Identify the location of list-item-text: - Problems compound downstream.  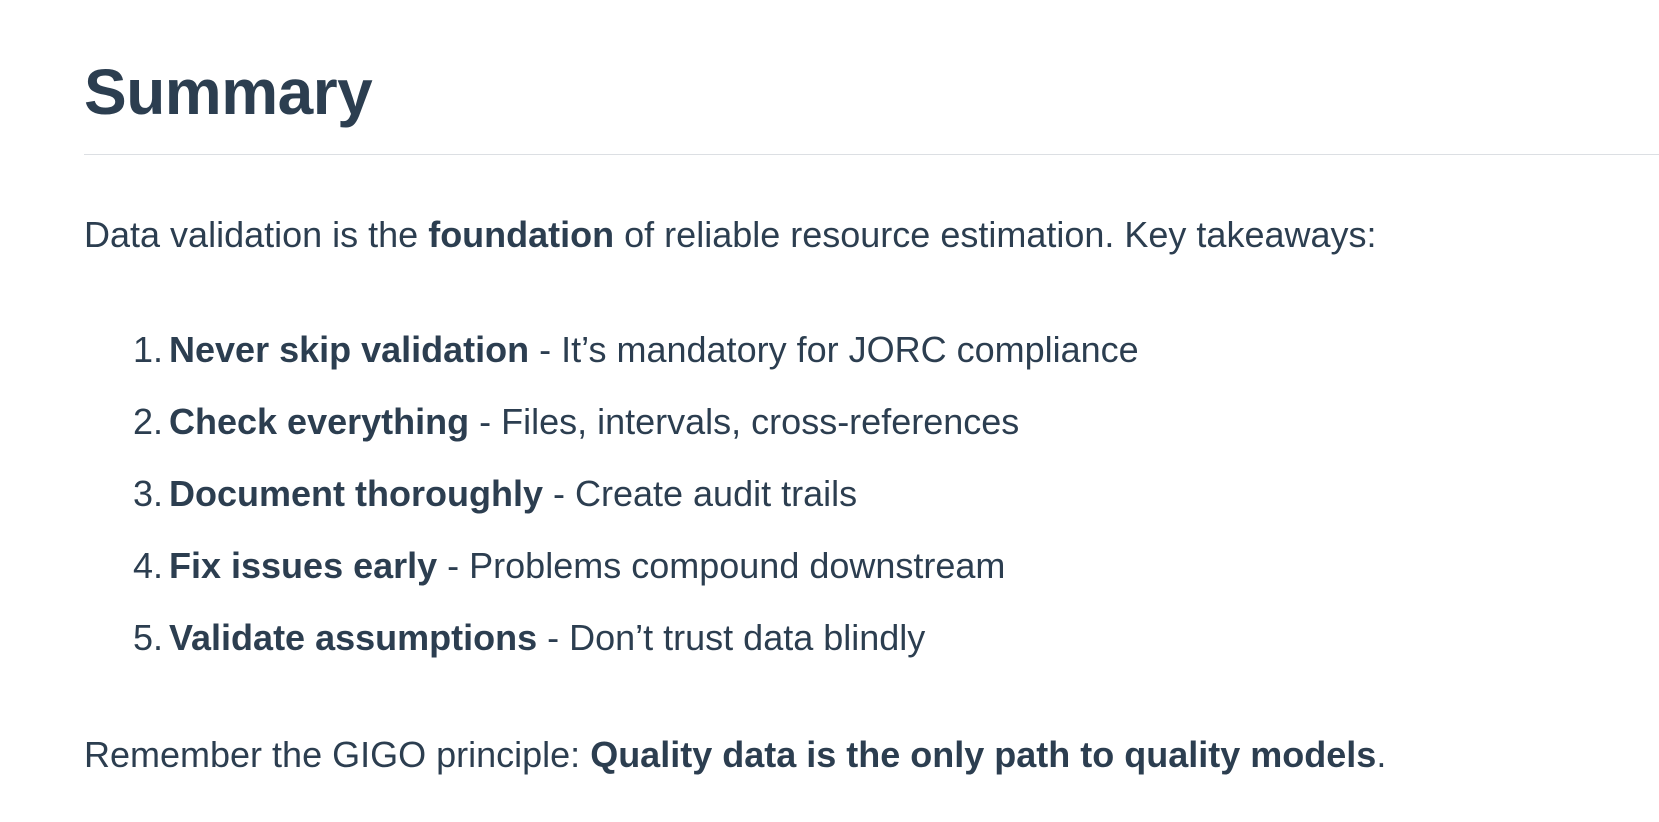
(721, 565).